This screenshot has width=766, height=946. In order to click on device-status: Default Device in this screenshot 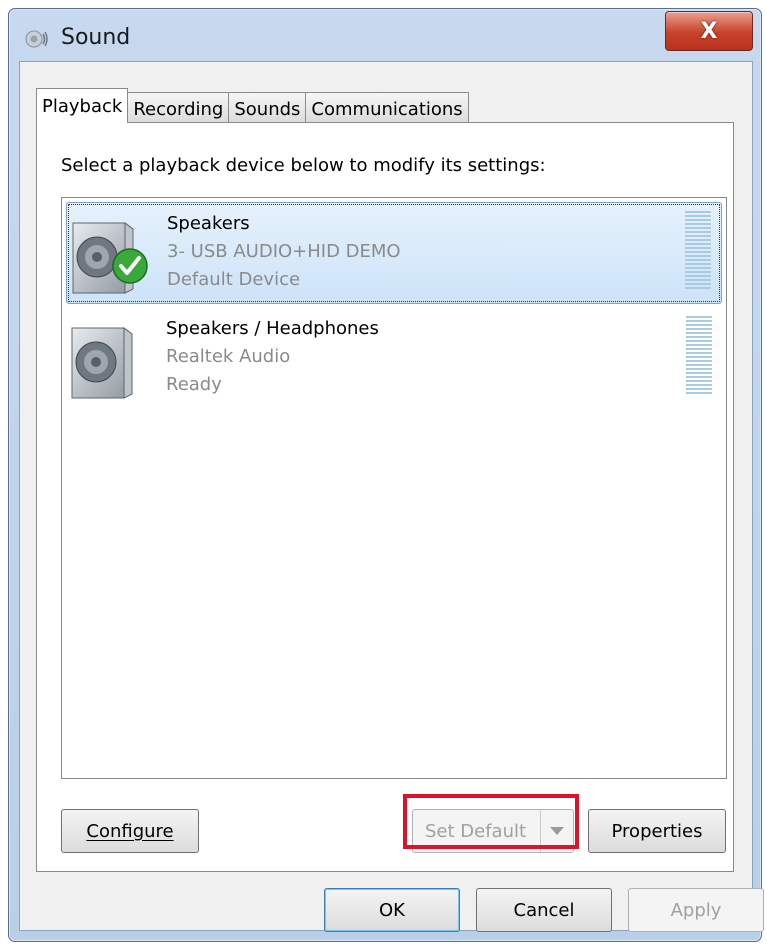, I will do `click(234, 279)`.